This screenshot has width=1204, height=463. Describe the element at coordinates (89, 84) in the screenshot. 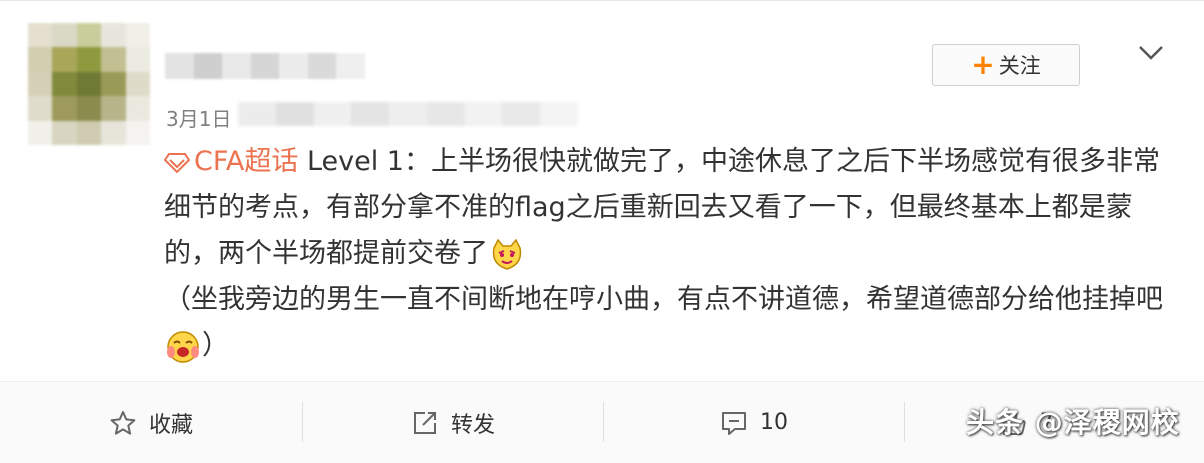

I see `avatar` at that location.